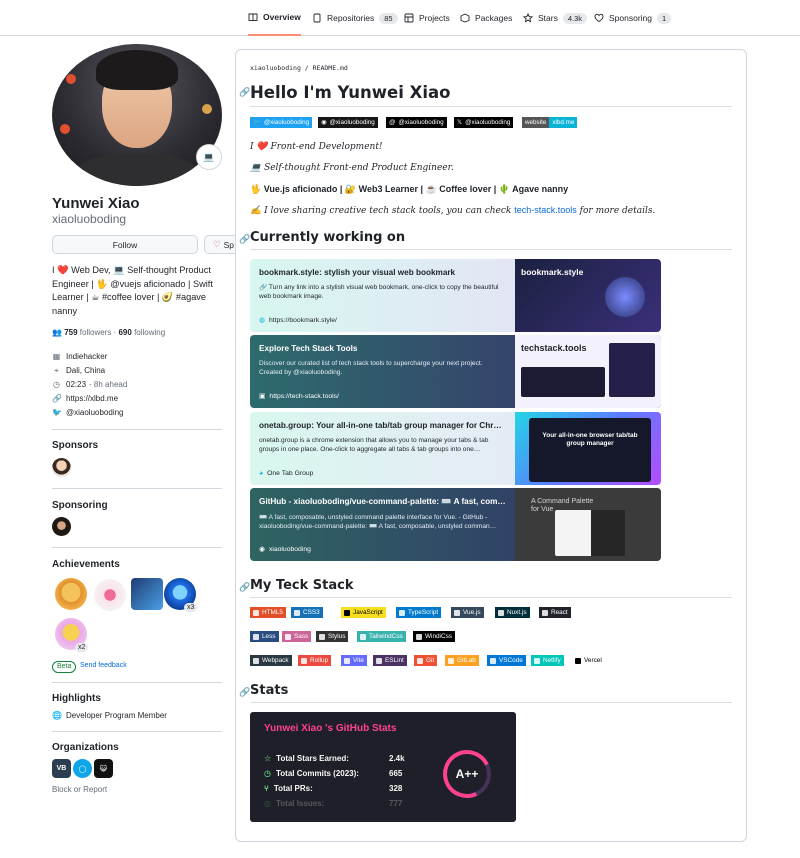 Image resolution: width=800 pixels, height=858 pixels. What do you see at coordinates (70, 332) in the screenshot?
I see `followers-count: 759` at bounding box center [70, 332].